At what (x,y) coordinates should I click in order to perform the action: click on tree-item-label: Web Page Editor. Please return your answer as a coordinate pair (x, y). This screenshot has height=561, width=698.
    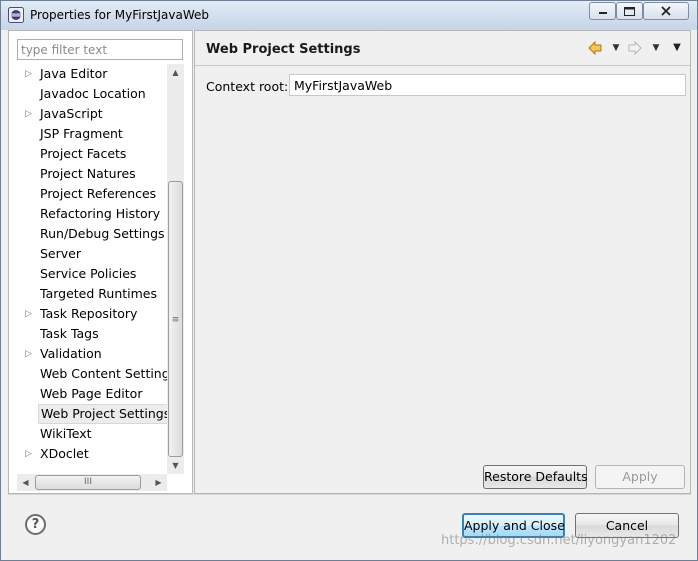
    Looking at the image, I should click on (91, 393).